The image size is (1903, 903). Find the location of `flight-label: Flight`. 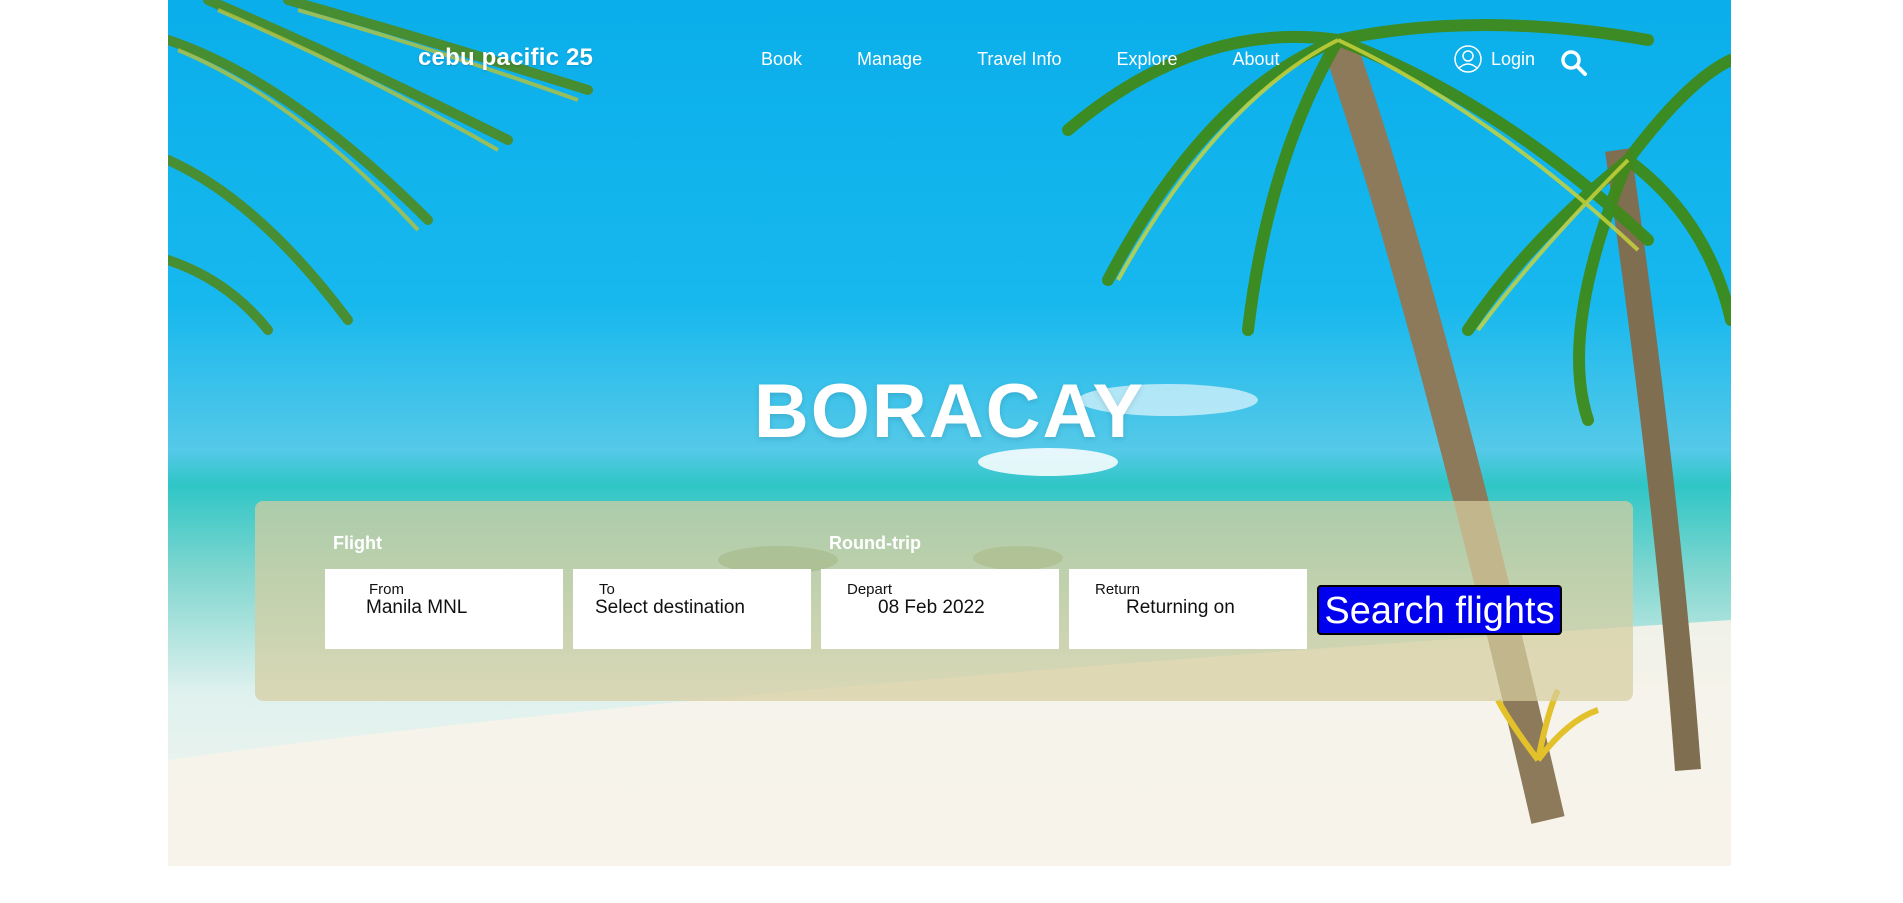

flight-label: Flight is located at coordinates (357, 543).